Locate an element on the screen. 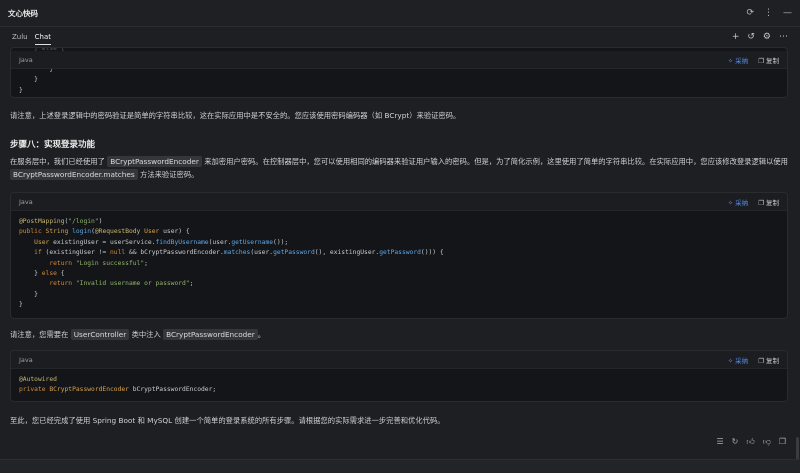 The height and width of the screenshot is (473, 800). inline-code: UserController is located at coordinates (100, 334).